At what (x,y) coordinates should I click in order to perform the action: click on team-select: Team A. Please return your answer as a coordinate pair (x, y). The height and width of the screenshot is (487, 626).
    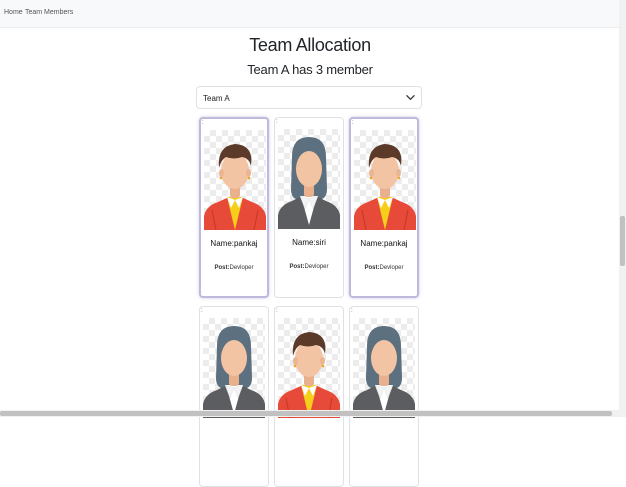
    Looking at the image, I should click on (309, 97).